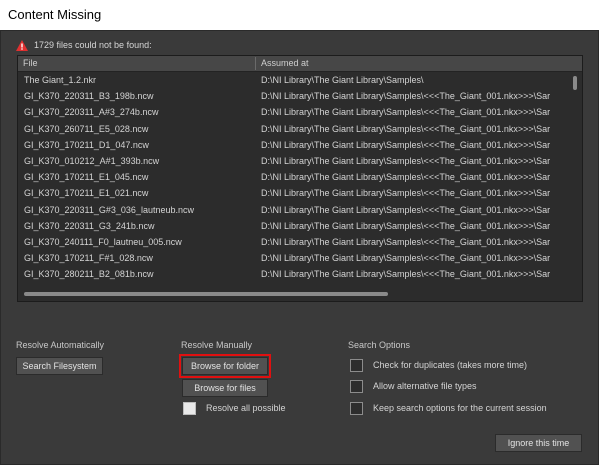  I want to click on file-cell: The Giant_1.2.nkr, so click(60, 80).